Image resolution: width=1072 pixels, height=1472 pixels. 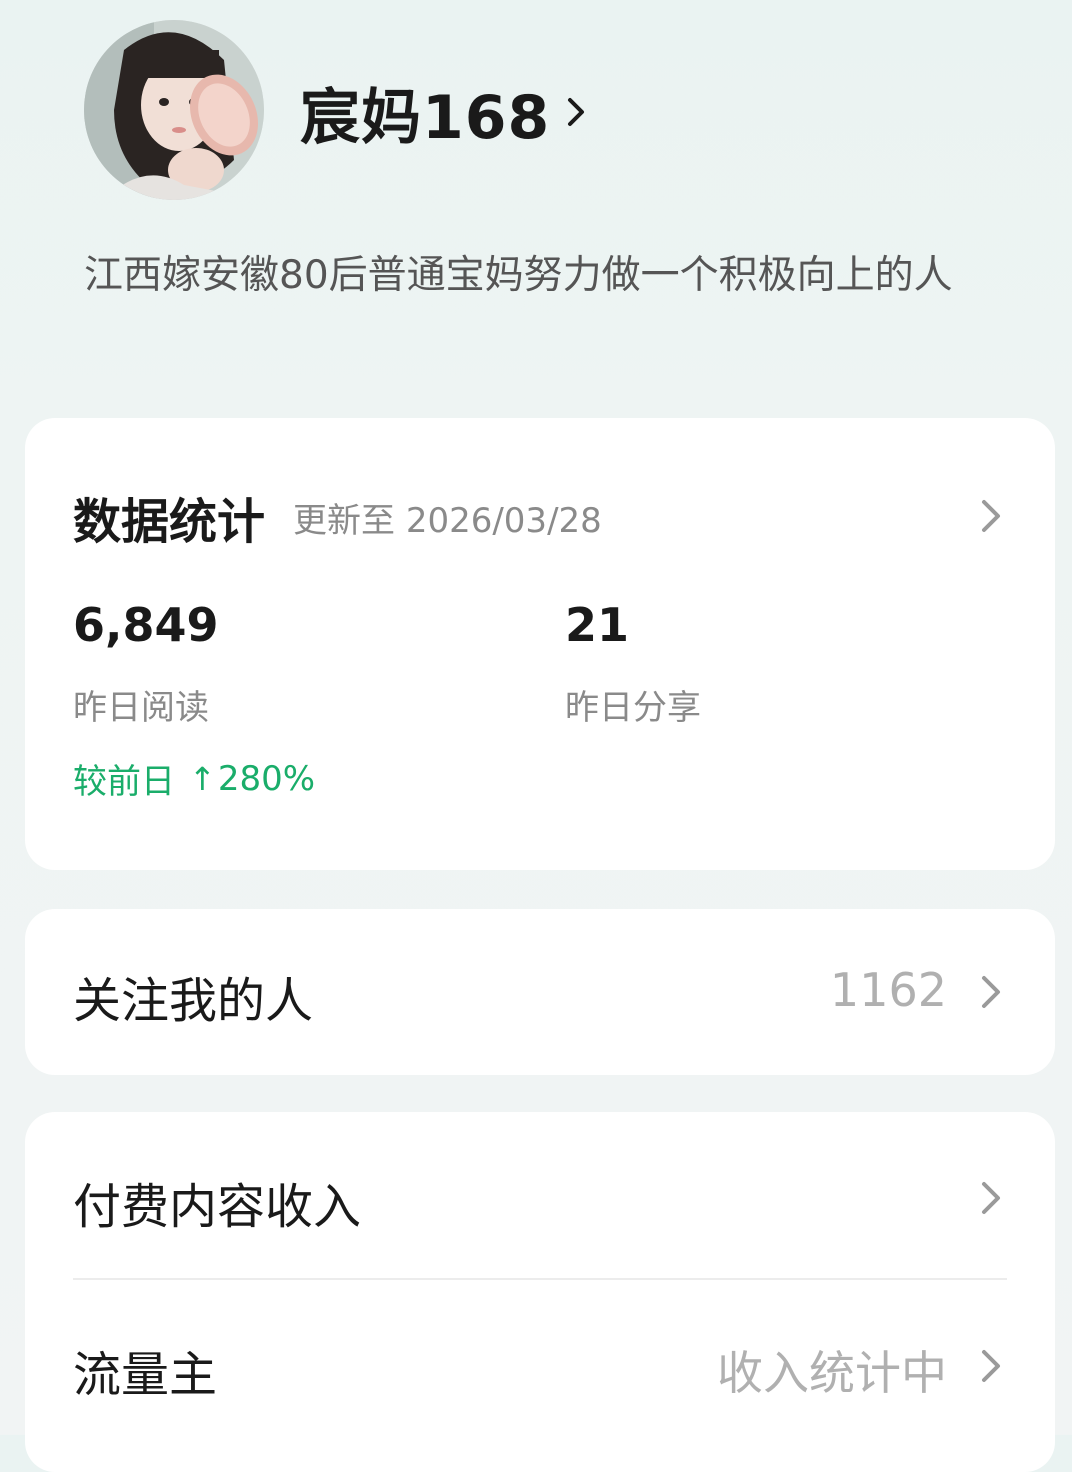 What do you see at coordinates (174, 110) in the screenshot?
I see `avatar` at bounding box center [174, 110].